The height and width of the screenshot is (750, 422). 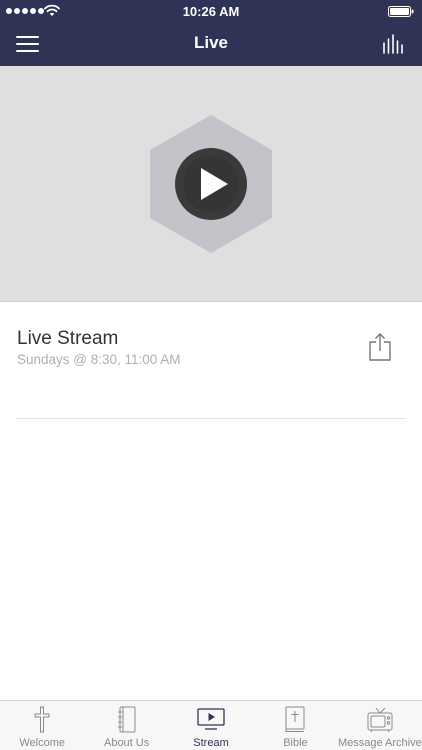 I want to click on app-header: 10:26 AM Live, so click(x=211, y=33).